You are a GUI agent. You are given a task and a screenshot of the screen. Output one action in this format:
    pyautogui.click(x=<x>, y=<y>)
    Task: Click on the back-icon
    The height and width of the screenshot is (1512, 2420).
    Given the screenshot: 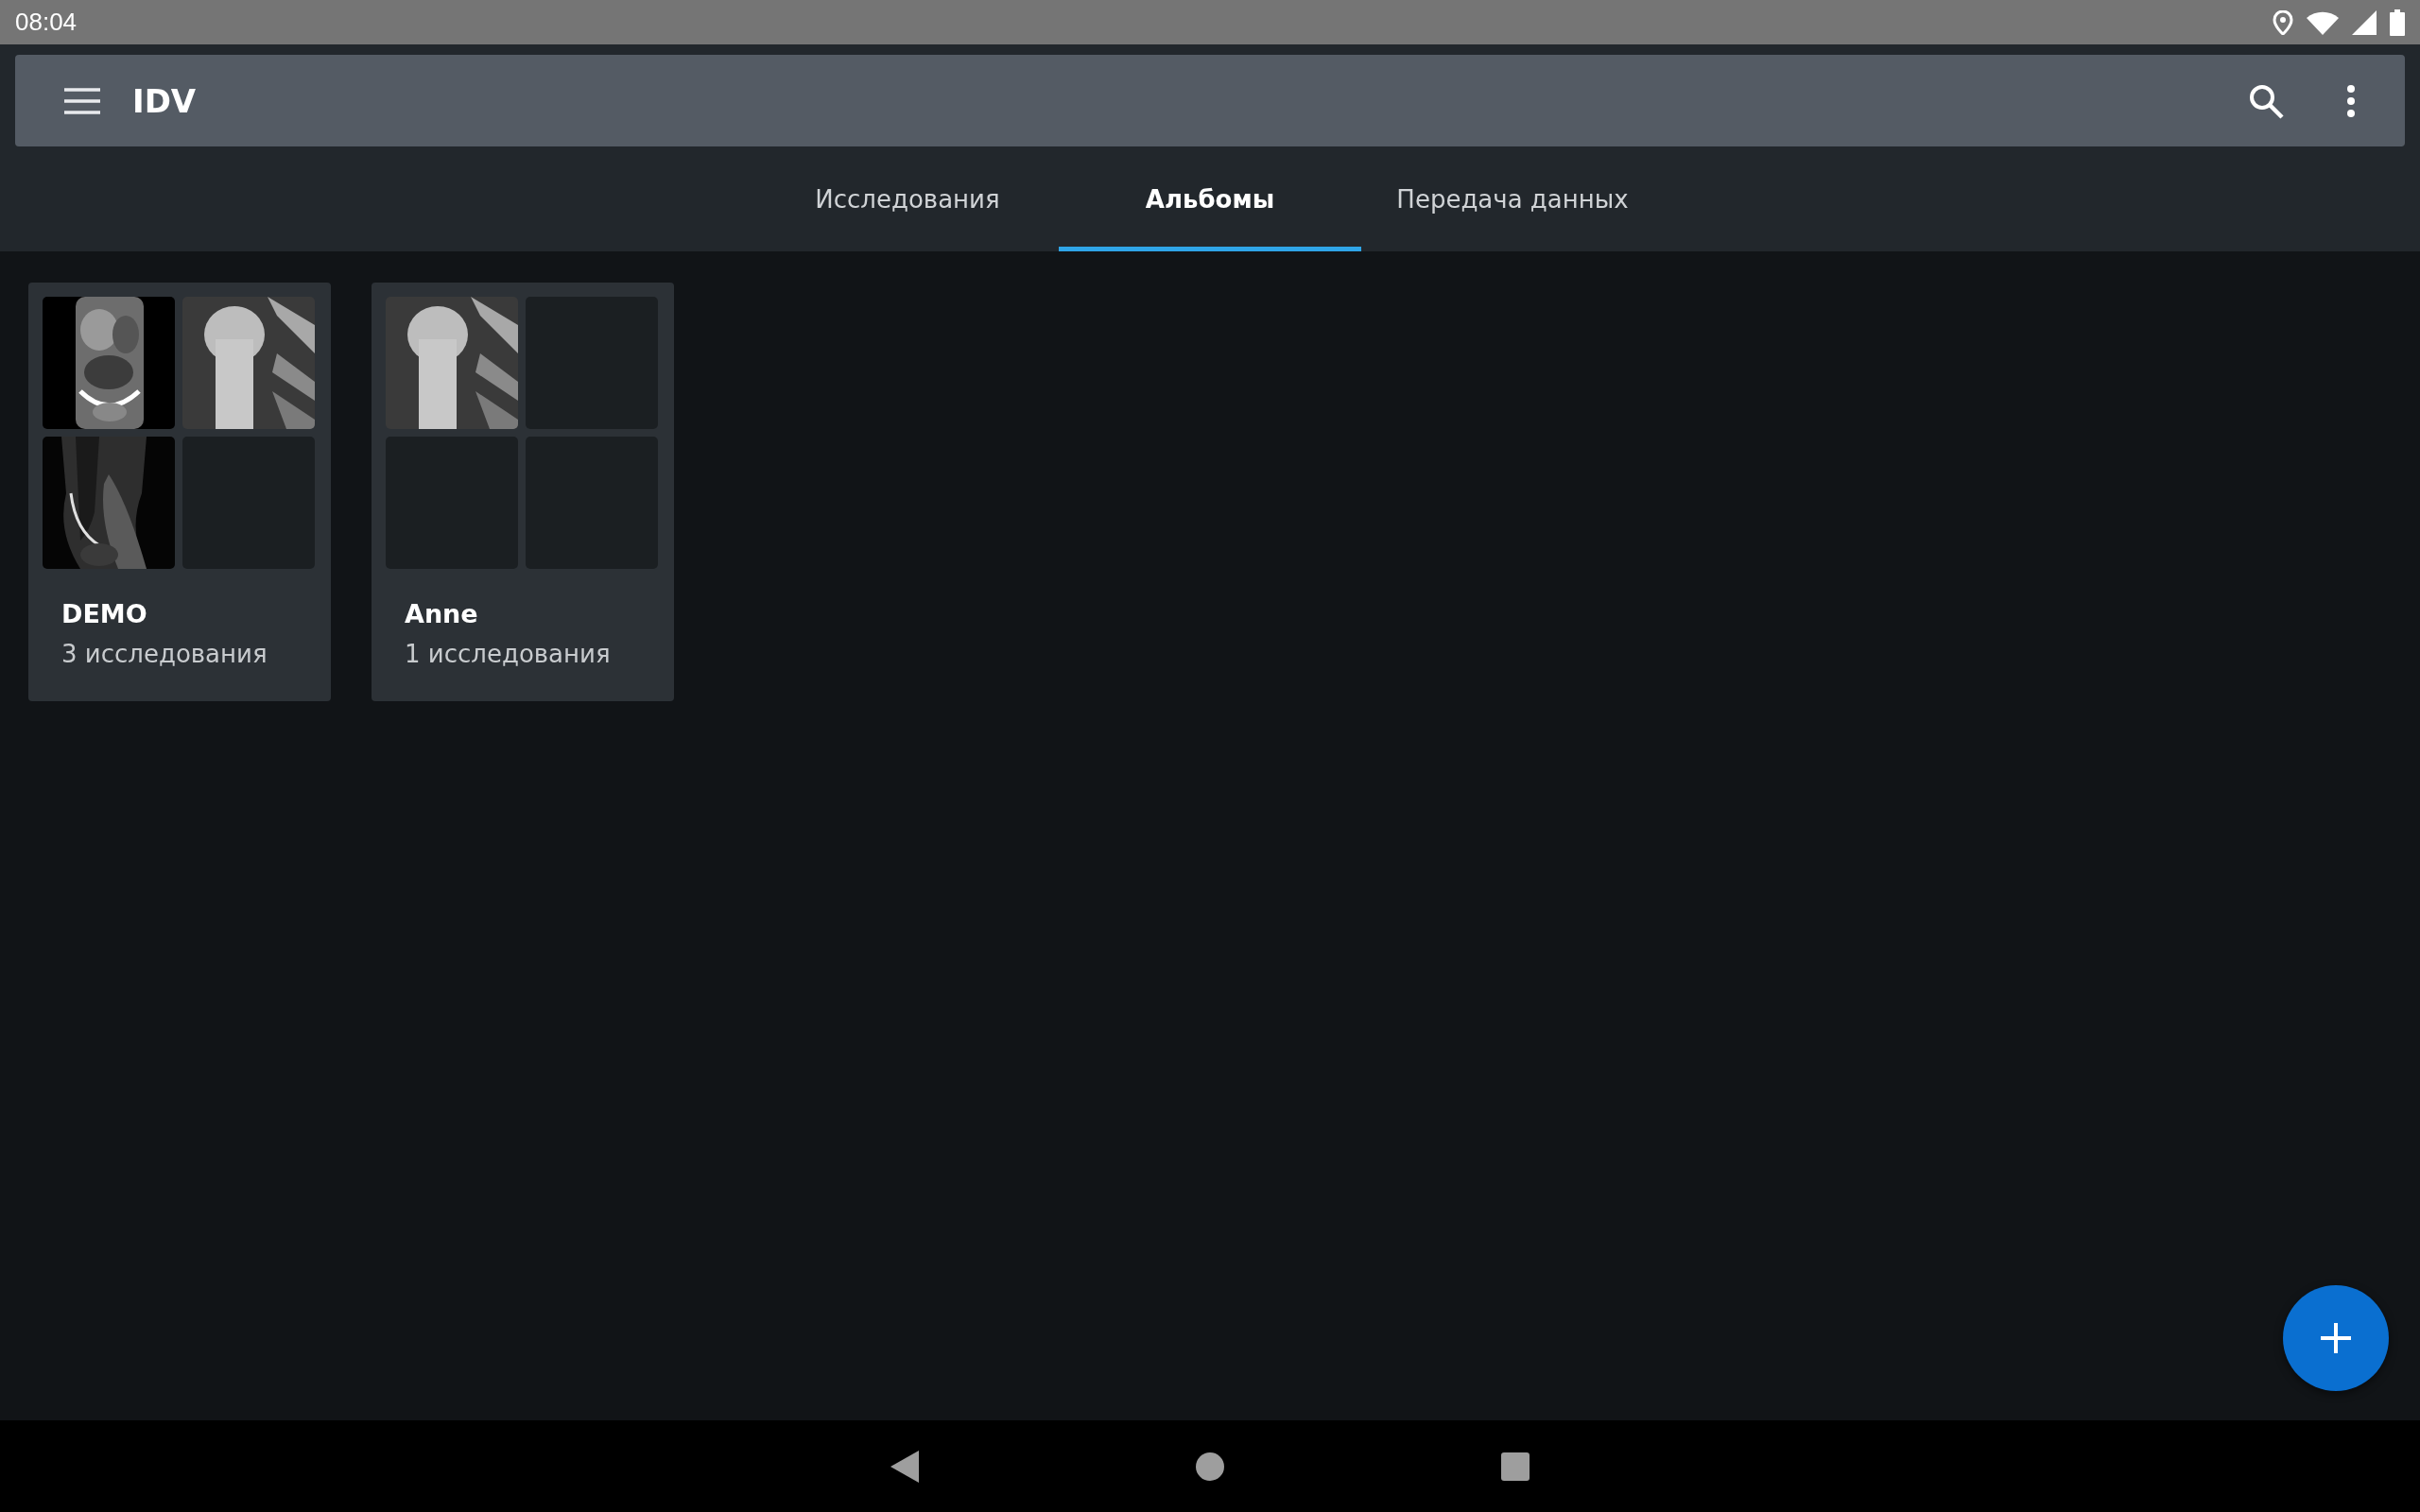 What is the action you would take?
    pyautogui.click(x=904, y=1466)
    